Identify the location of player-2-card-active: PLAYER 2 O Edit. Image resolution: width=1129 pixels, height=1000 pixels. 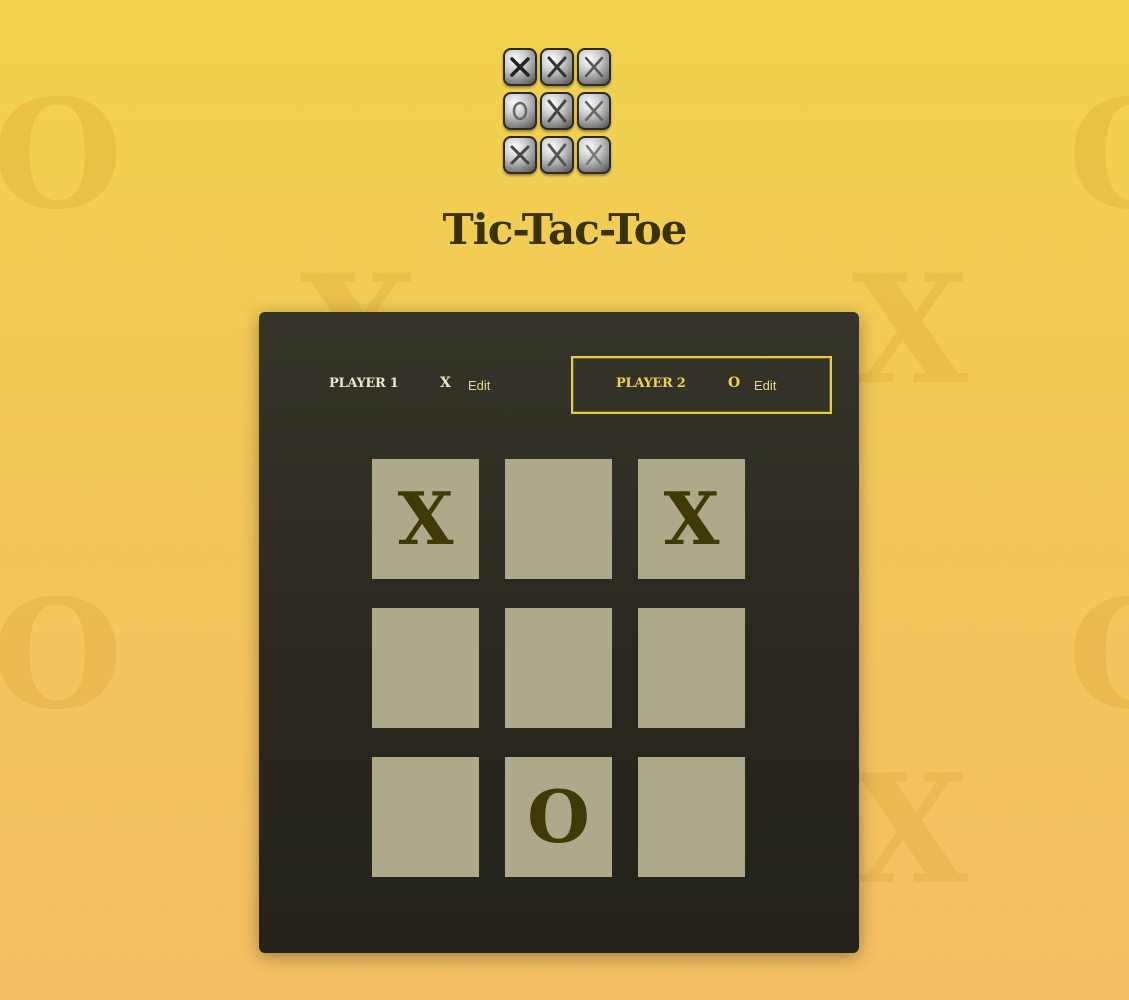
(701, 385).